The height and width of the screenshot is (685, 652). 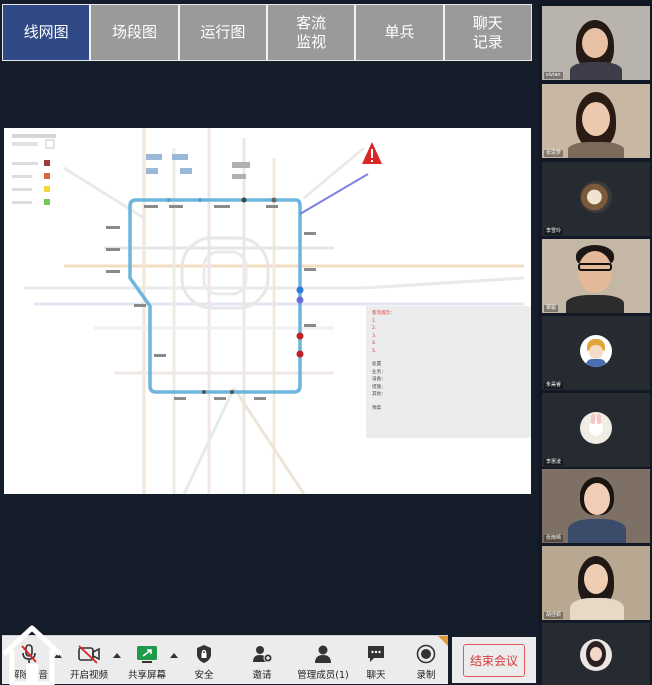 I want to click on end-meeting-area: 结束会议, so click(x=494, y=660).